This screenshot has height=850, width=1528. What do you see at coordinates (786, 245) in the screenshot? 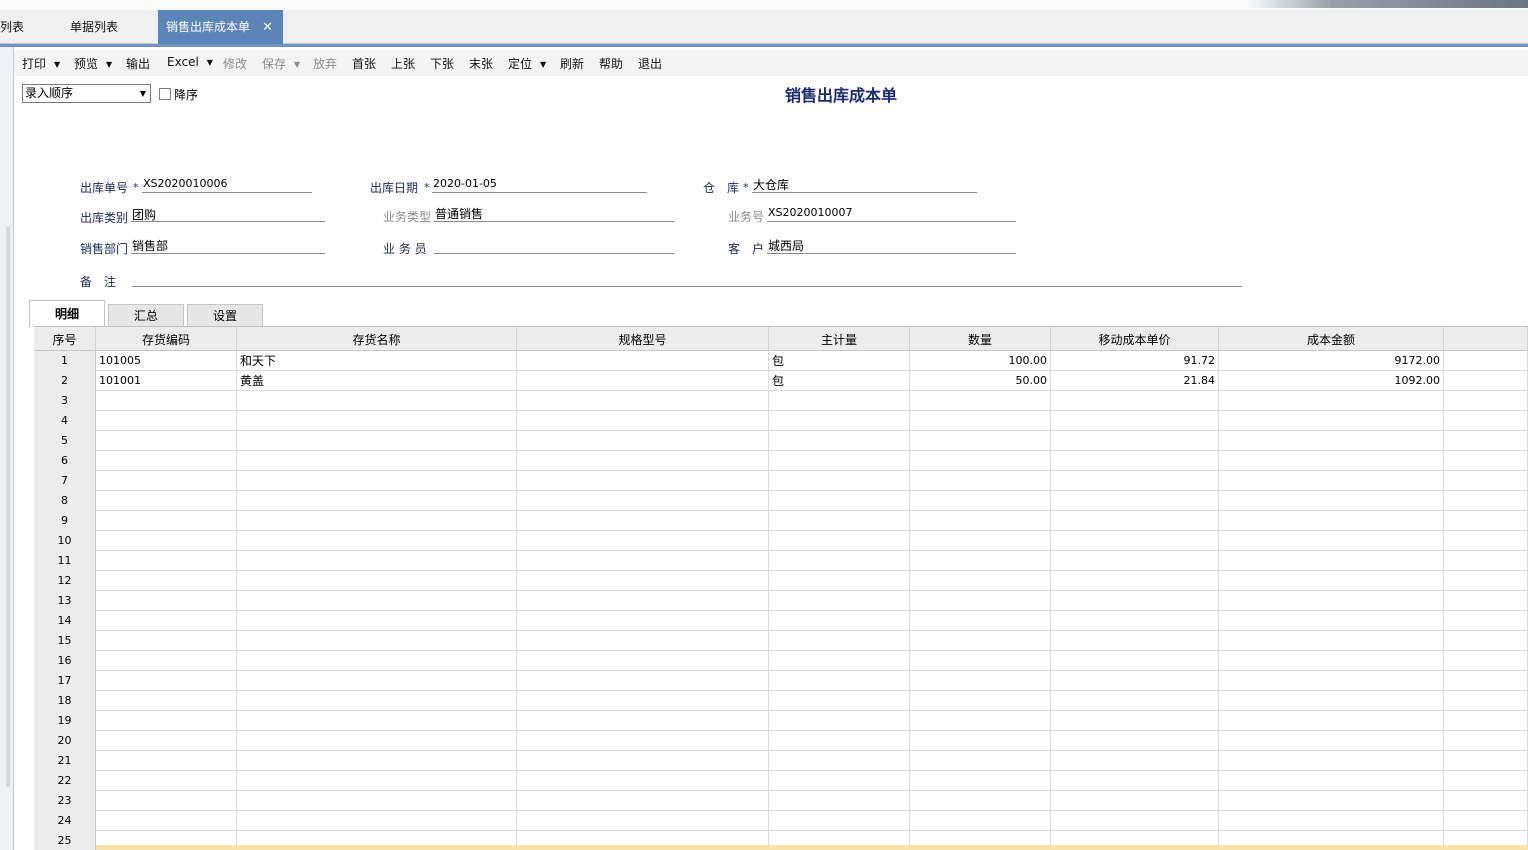
I see `customer-field: 城西局` at bounding box center [786, 245].